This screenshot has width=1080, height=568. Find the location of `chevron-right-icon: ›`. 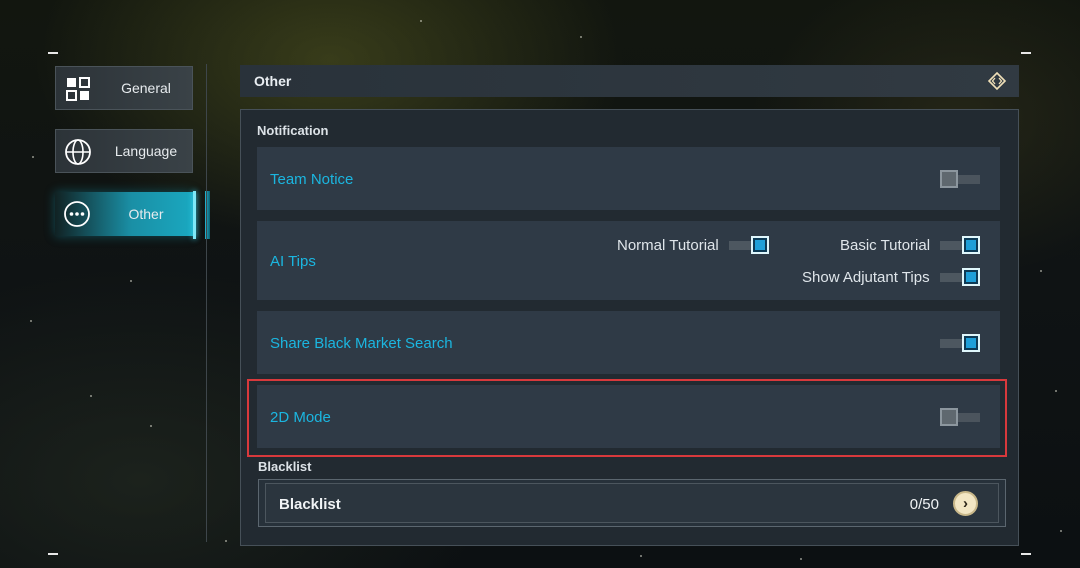

chevron-right-icon: › is located at coordinates (965, 503).